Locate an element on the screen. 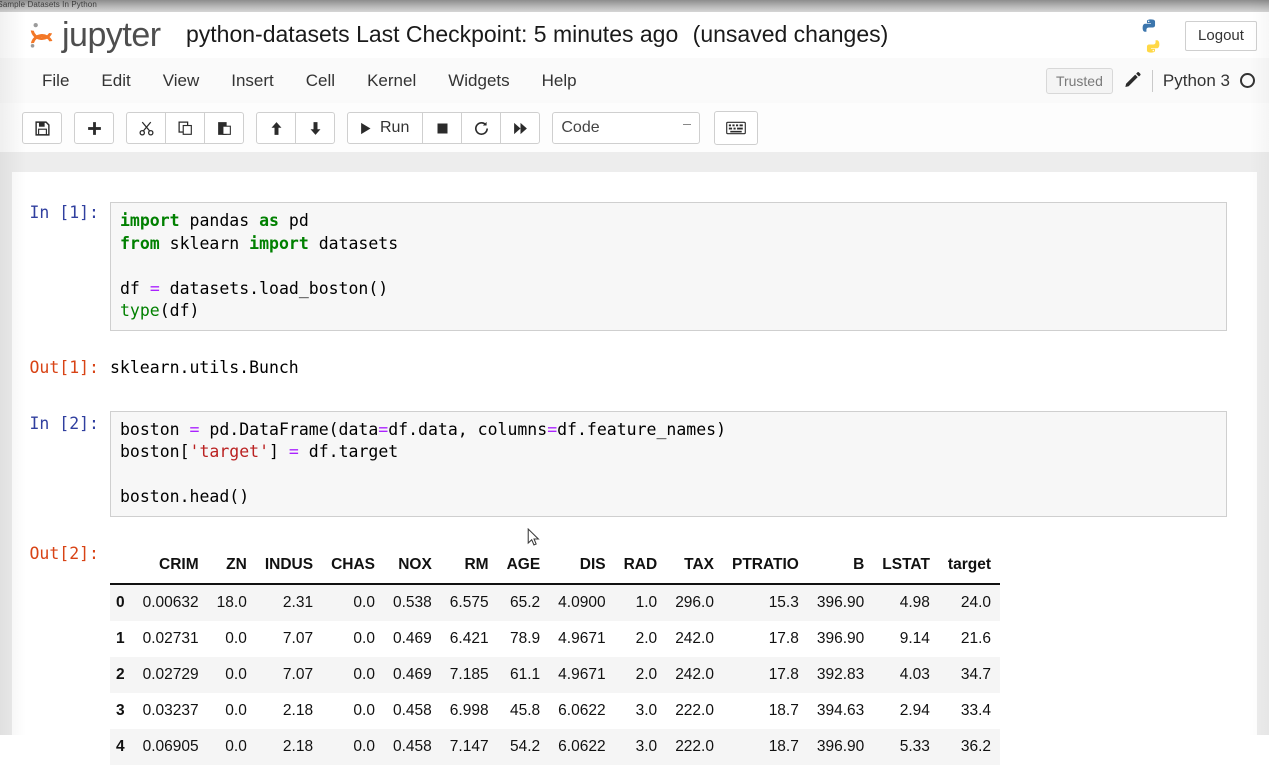  menu-item-kernel: Kernel is located at coordinates (391, 81).